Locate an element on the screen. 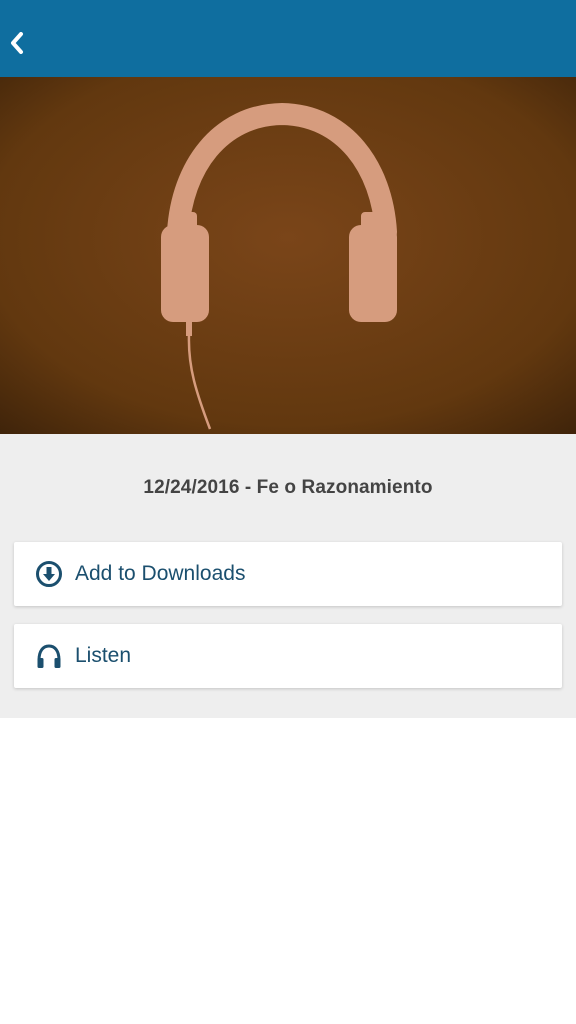  listen-label: Listen is located at coordinates (103, 655).